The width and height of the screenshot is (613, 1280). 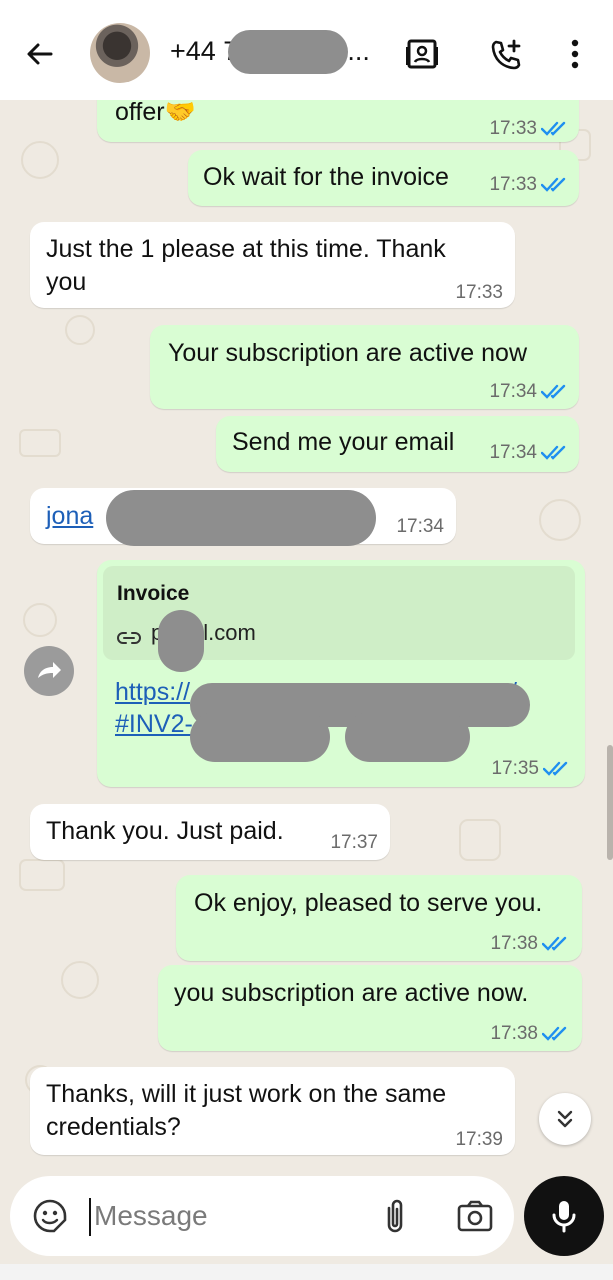 What do you see at coordinates (338, 121) in the screenshot?
I see `message-bubble-outgoing: offer🤝 17:33` at bounding box center [338, 121].